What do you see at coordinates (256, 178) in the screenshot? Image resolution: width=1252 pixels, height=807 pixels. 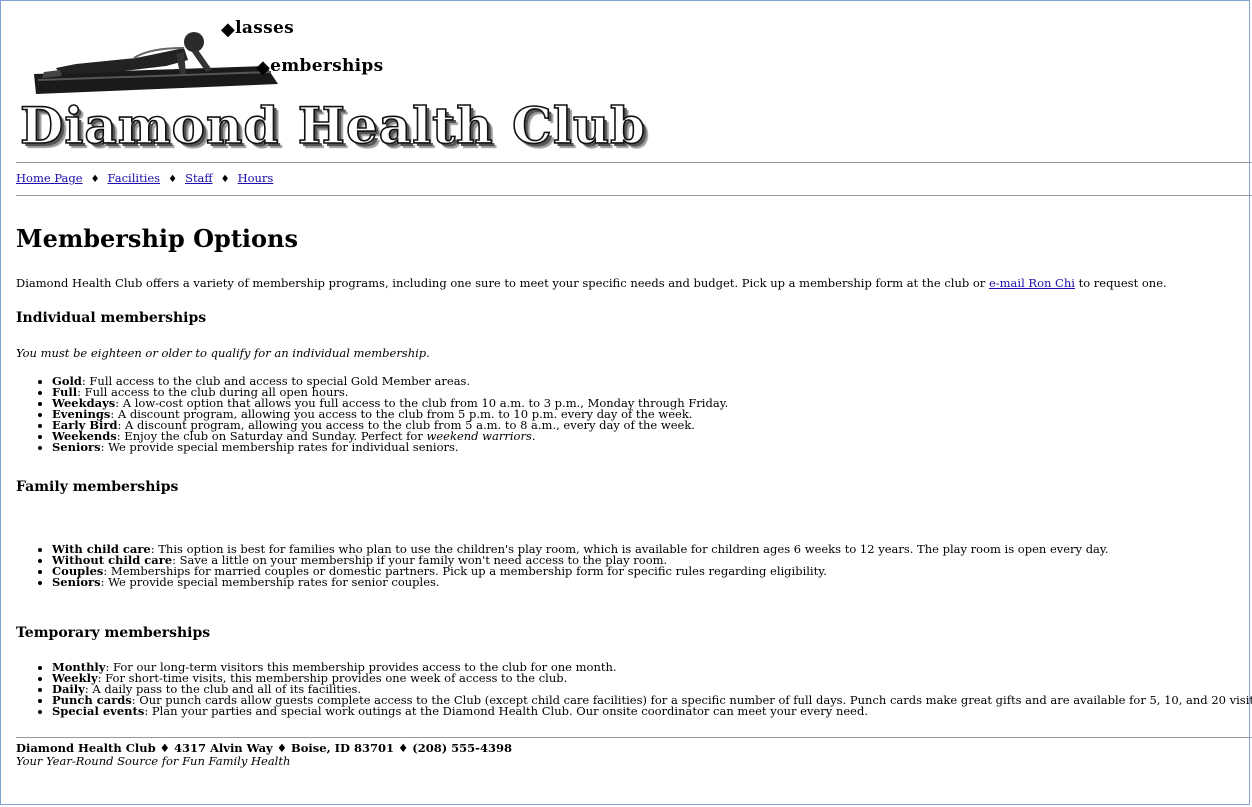 I see `nav-link-hours: Hours` at bounding box center [256, 178].